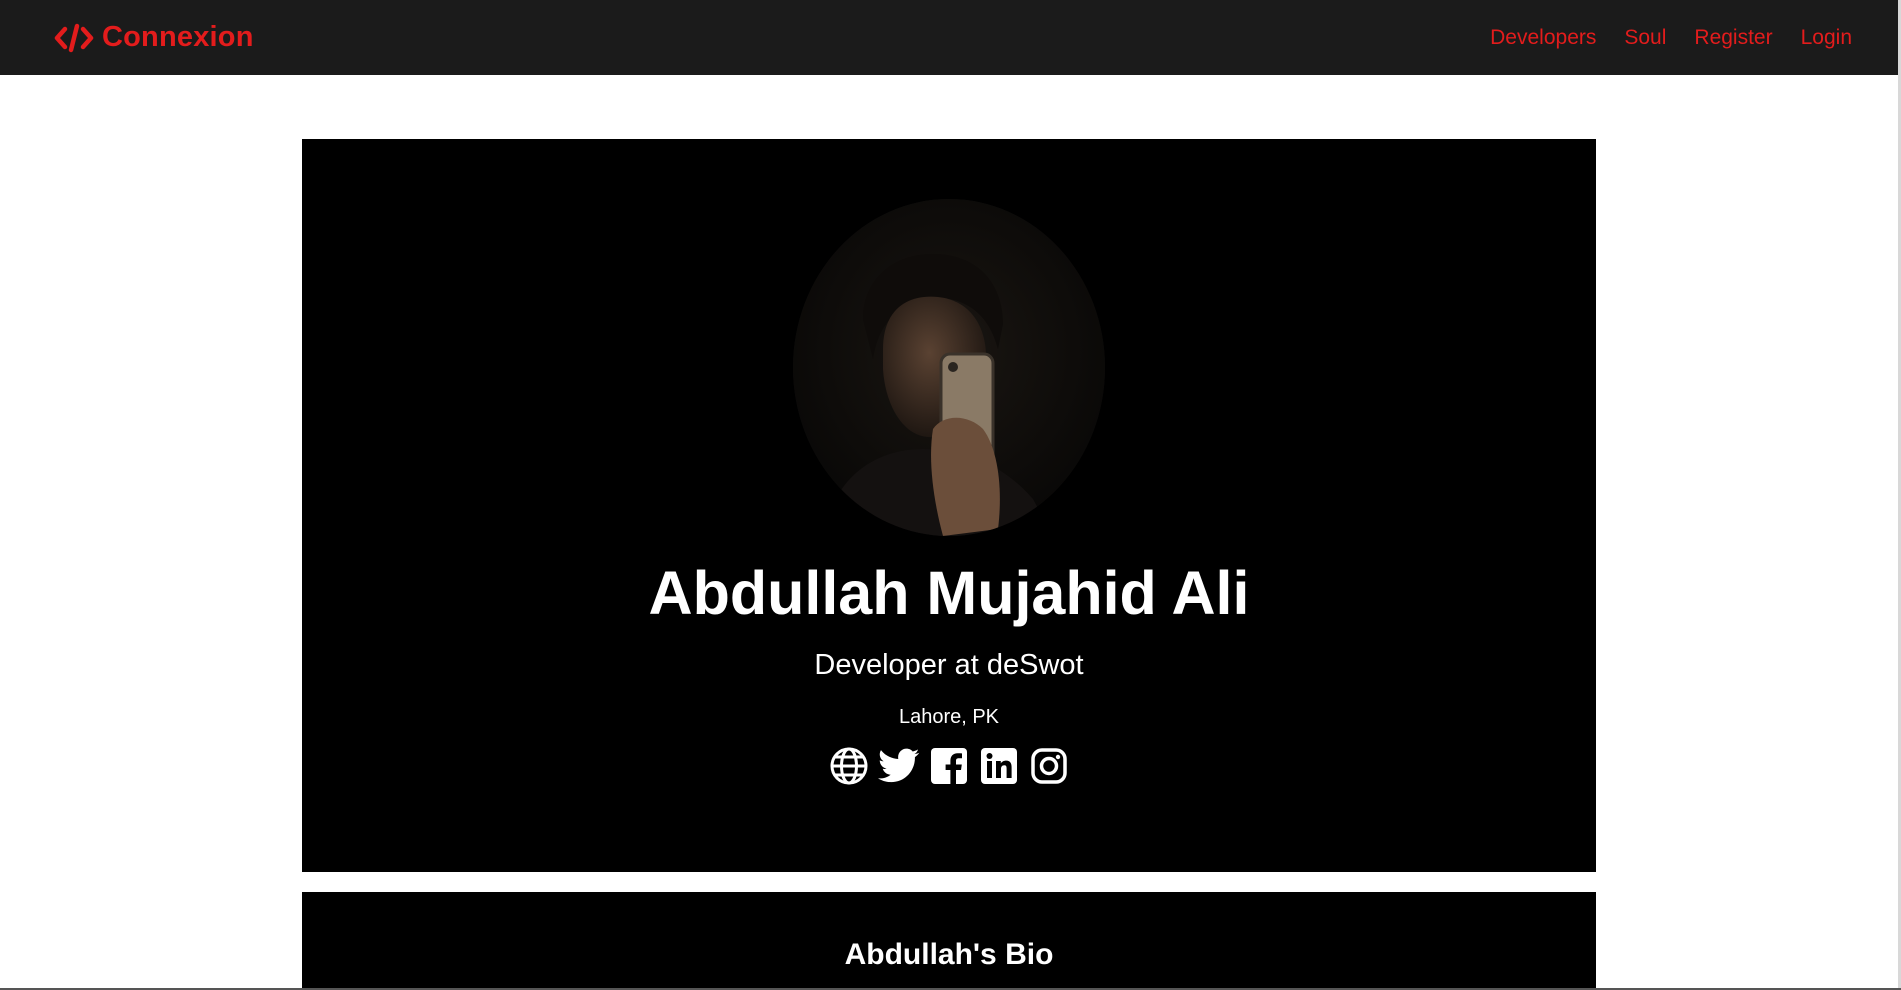 This screenshot has height=990, width=1901. I want to click on avatar, so click(949, 367).